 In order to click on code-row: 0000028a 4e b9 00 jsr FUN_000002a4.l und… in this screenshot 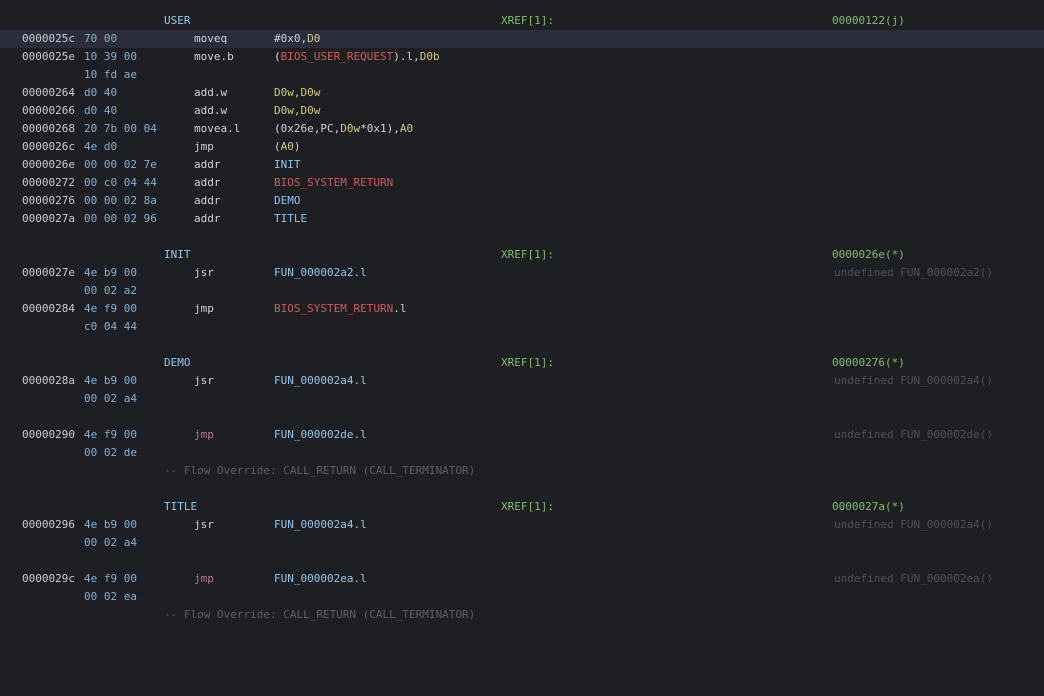, I will do `click(522, 381)`.